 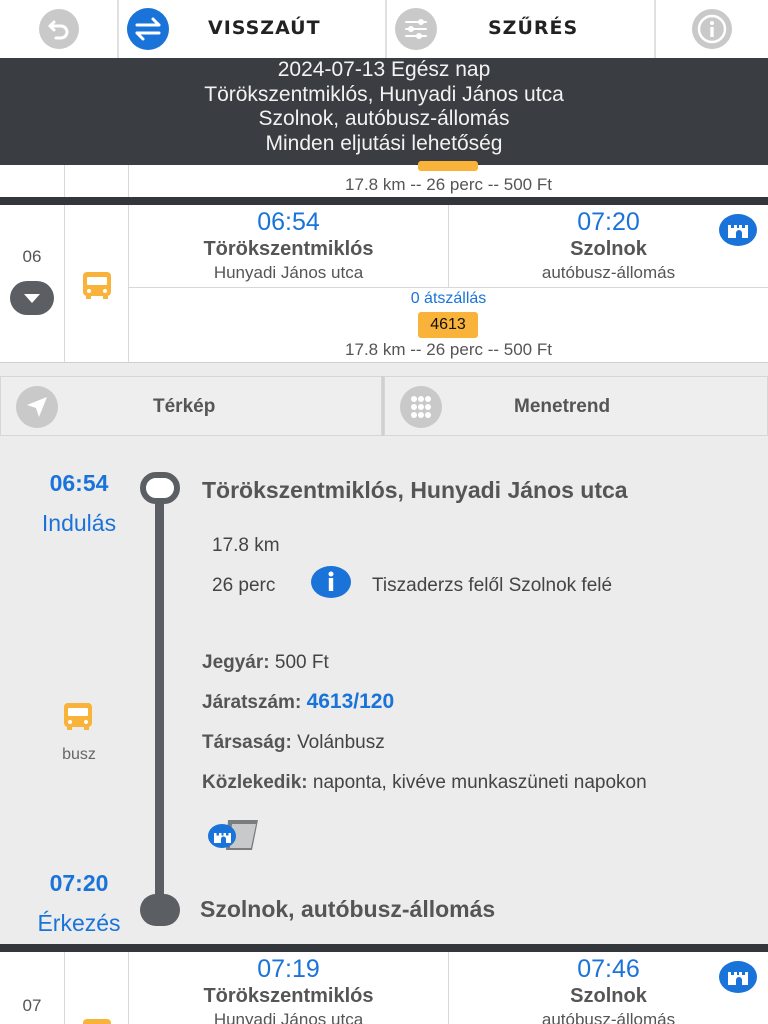 I want to click on detail-departure-stop: Törökszentmiklós, Hunyadi János utca, so click(x=415, y=490).